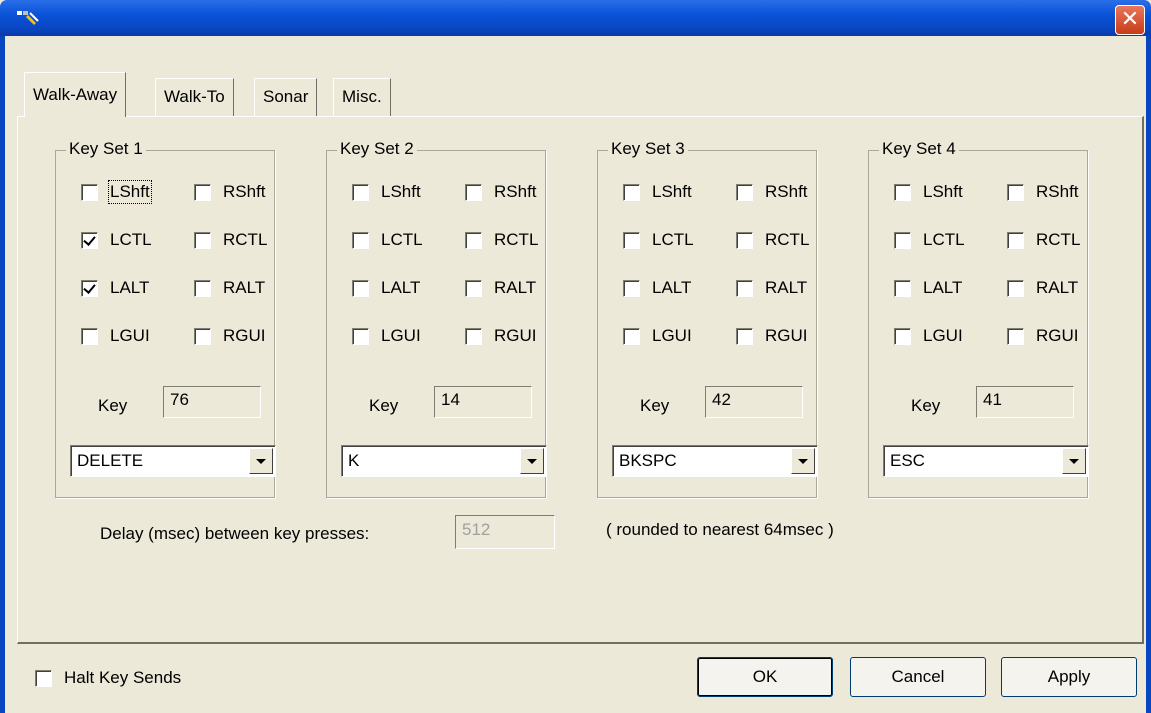 This screenshot has width=1151, height=713. Describe the element at coordinates (918, 677) in the screenshot. I see `cancel-button: Cancel` at that location.